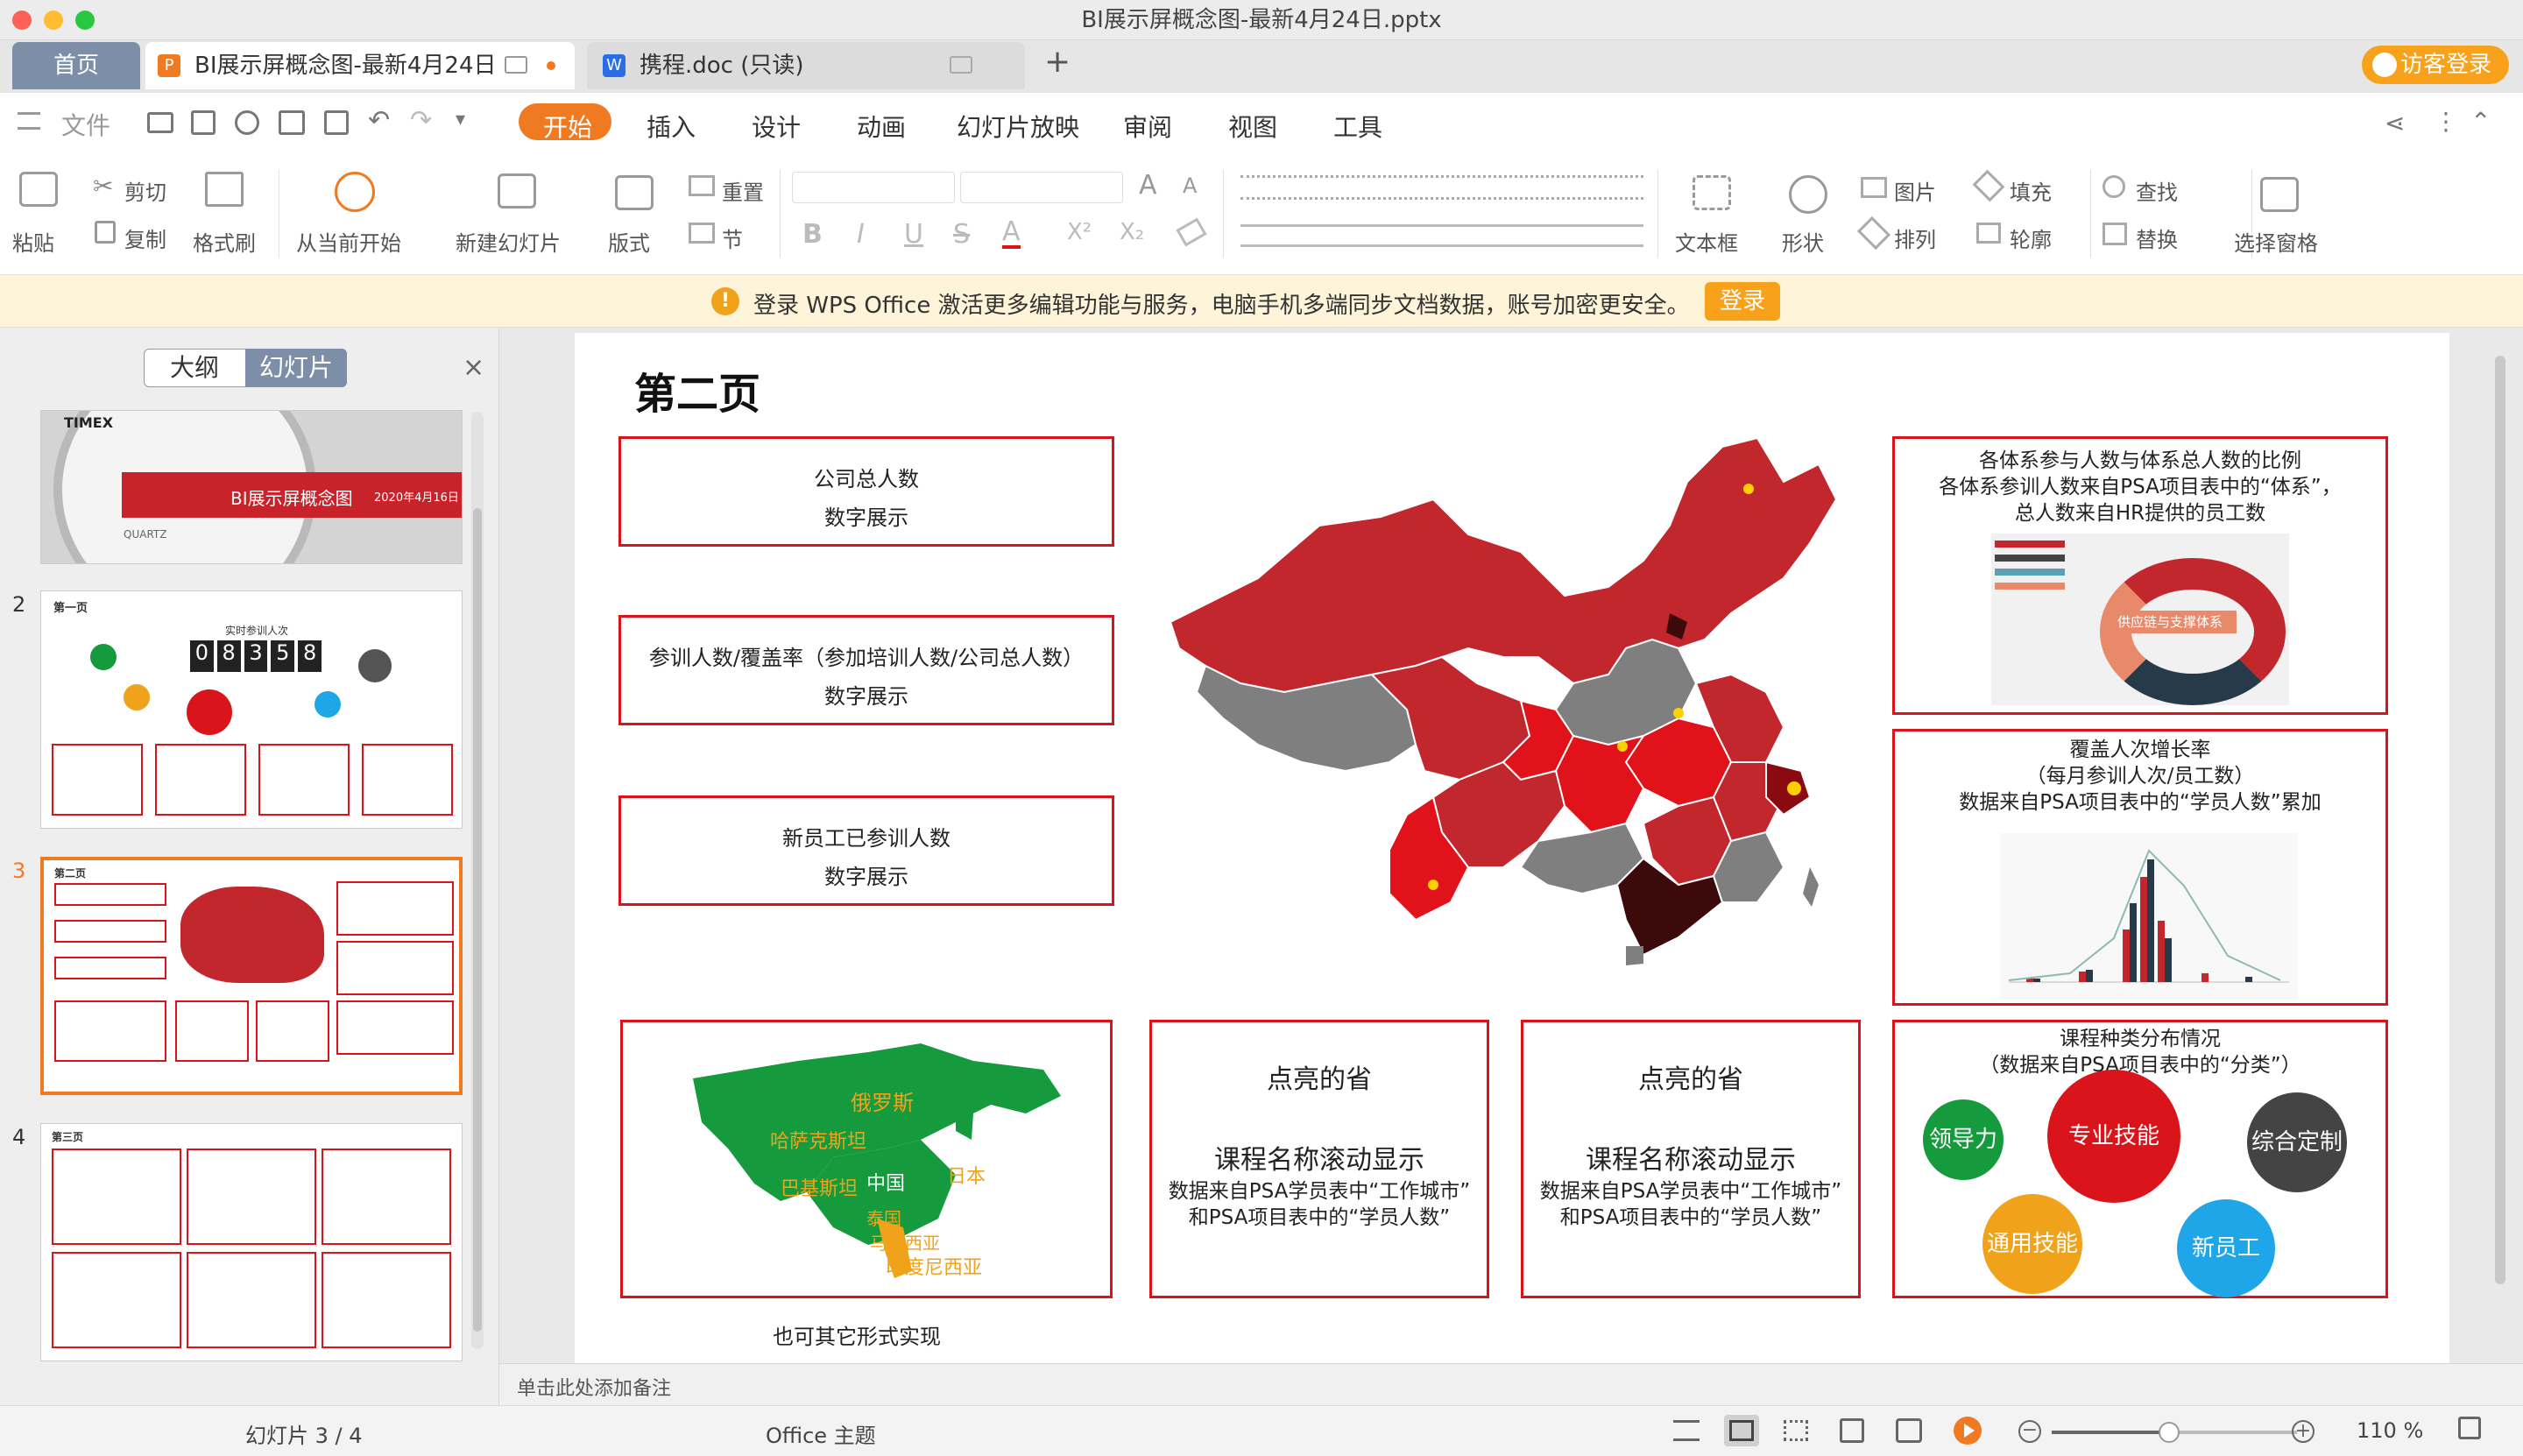 The image size is (2523, 1456). Describe the element at coordinates (671, 126) in the screenshot. I see `tab-insert: 插入` at that location.